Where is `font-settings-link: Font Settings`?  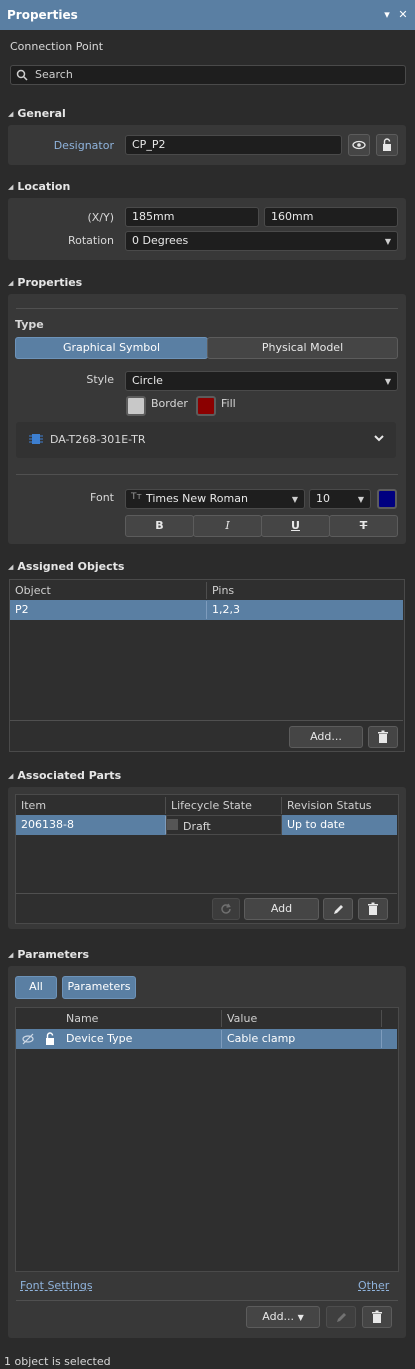
font-settings-link: Font Settings is located at coordinates (56, 1285).